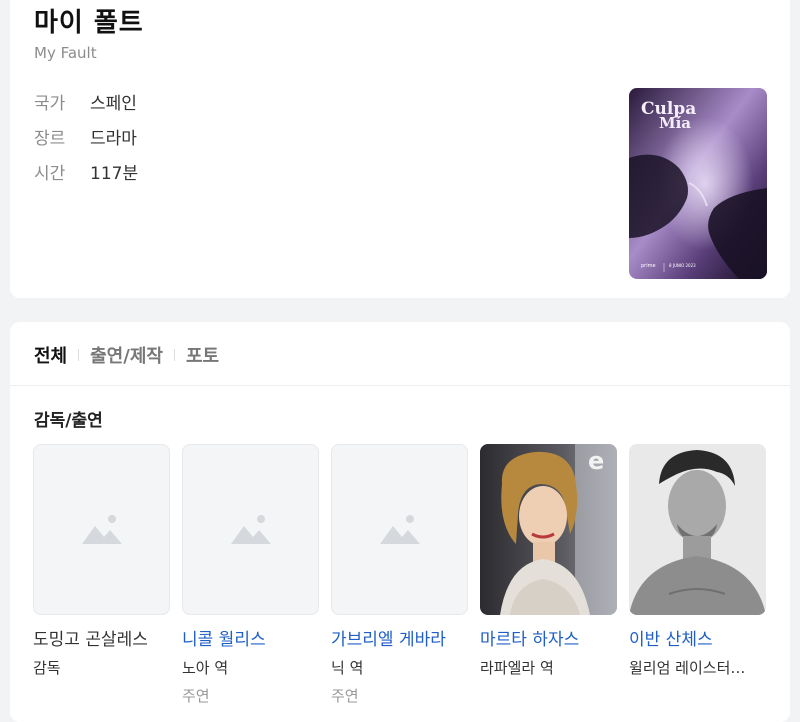 The height and width of the screenshot is (722, 800). Describe the element at coordinates (68, 421) in the screenshot. I see `section-title: 감독/출연` at that location.